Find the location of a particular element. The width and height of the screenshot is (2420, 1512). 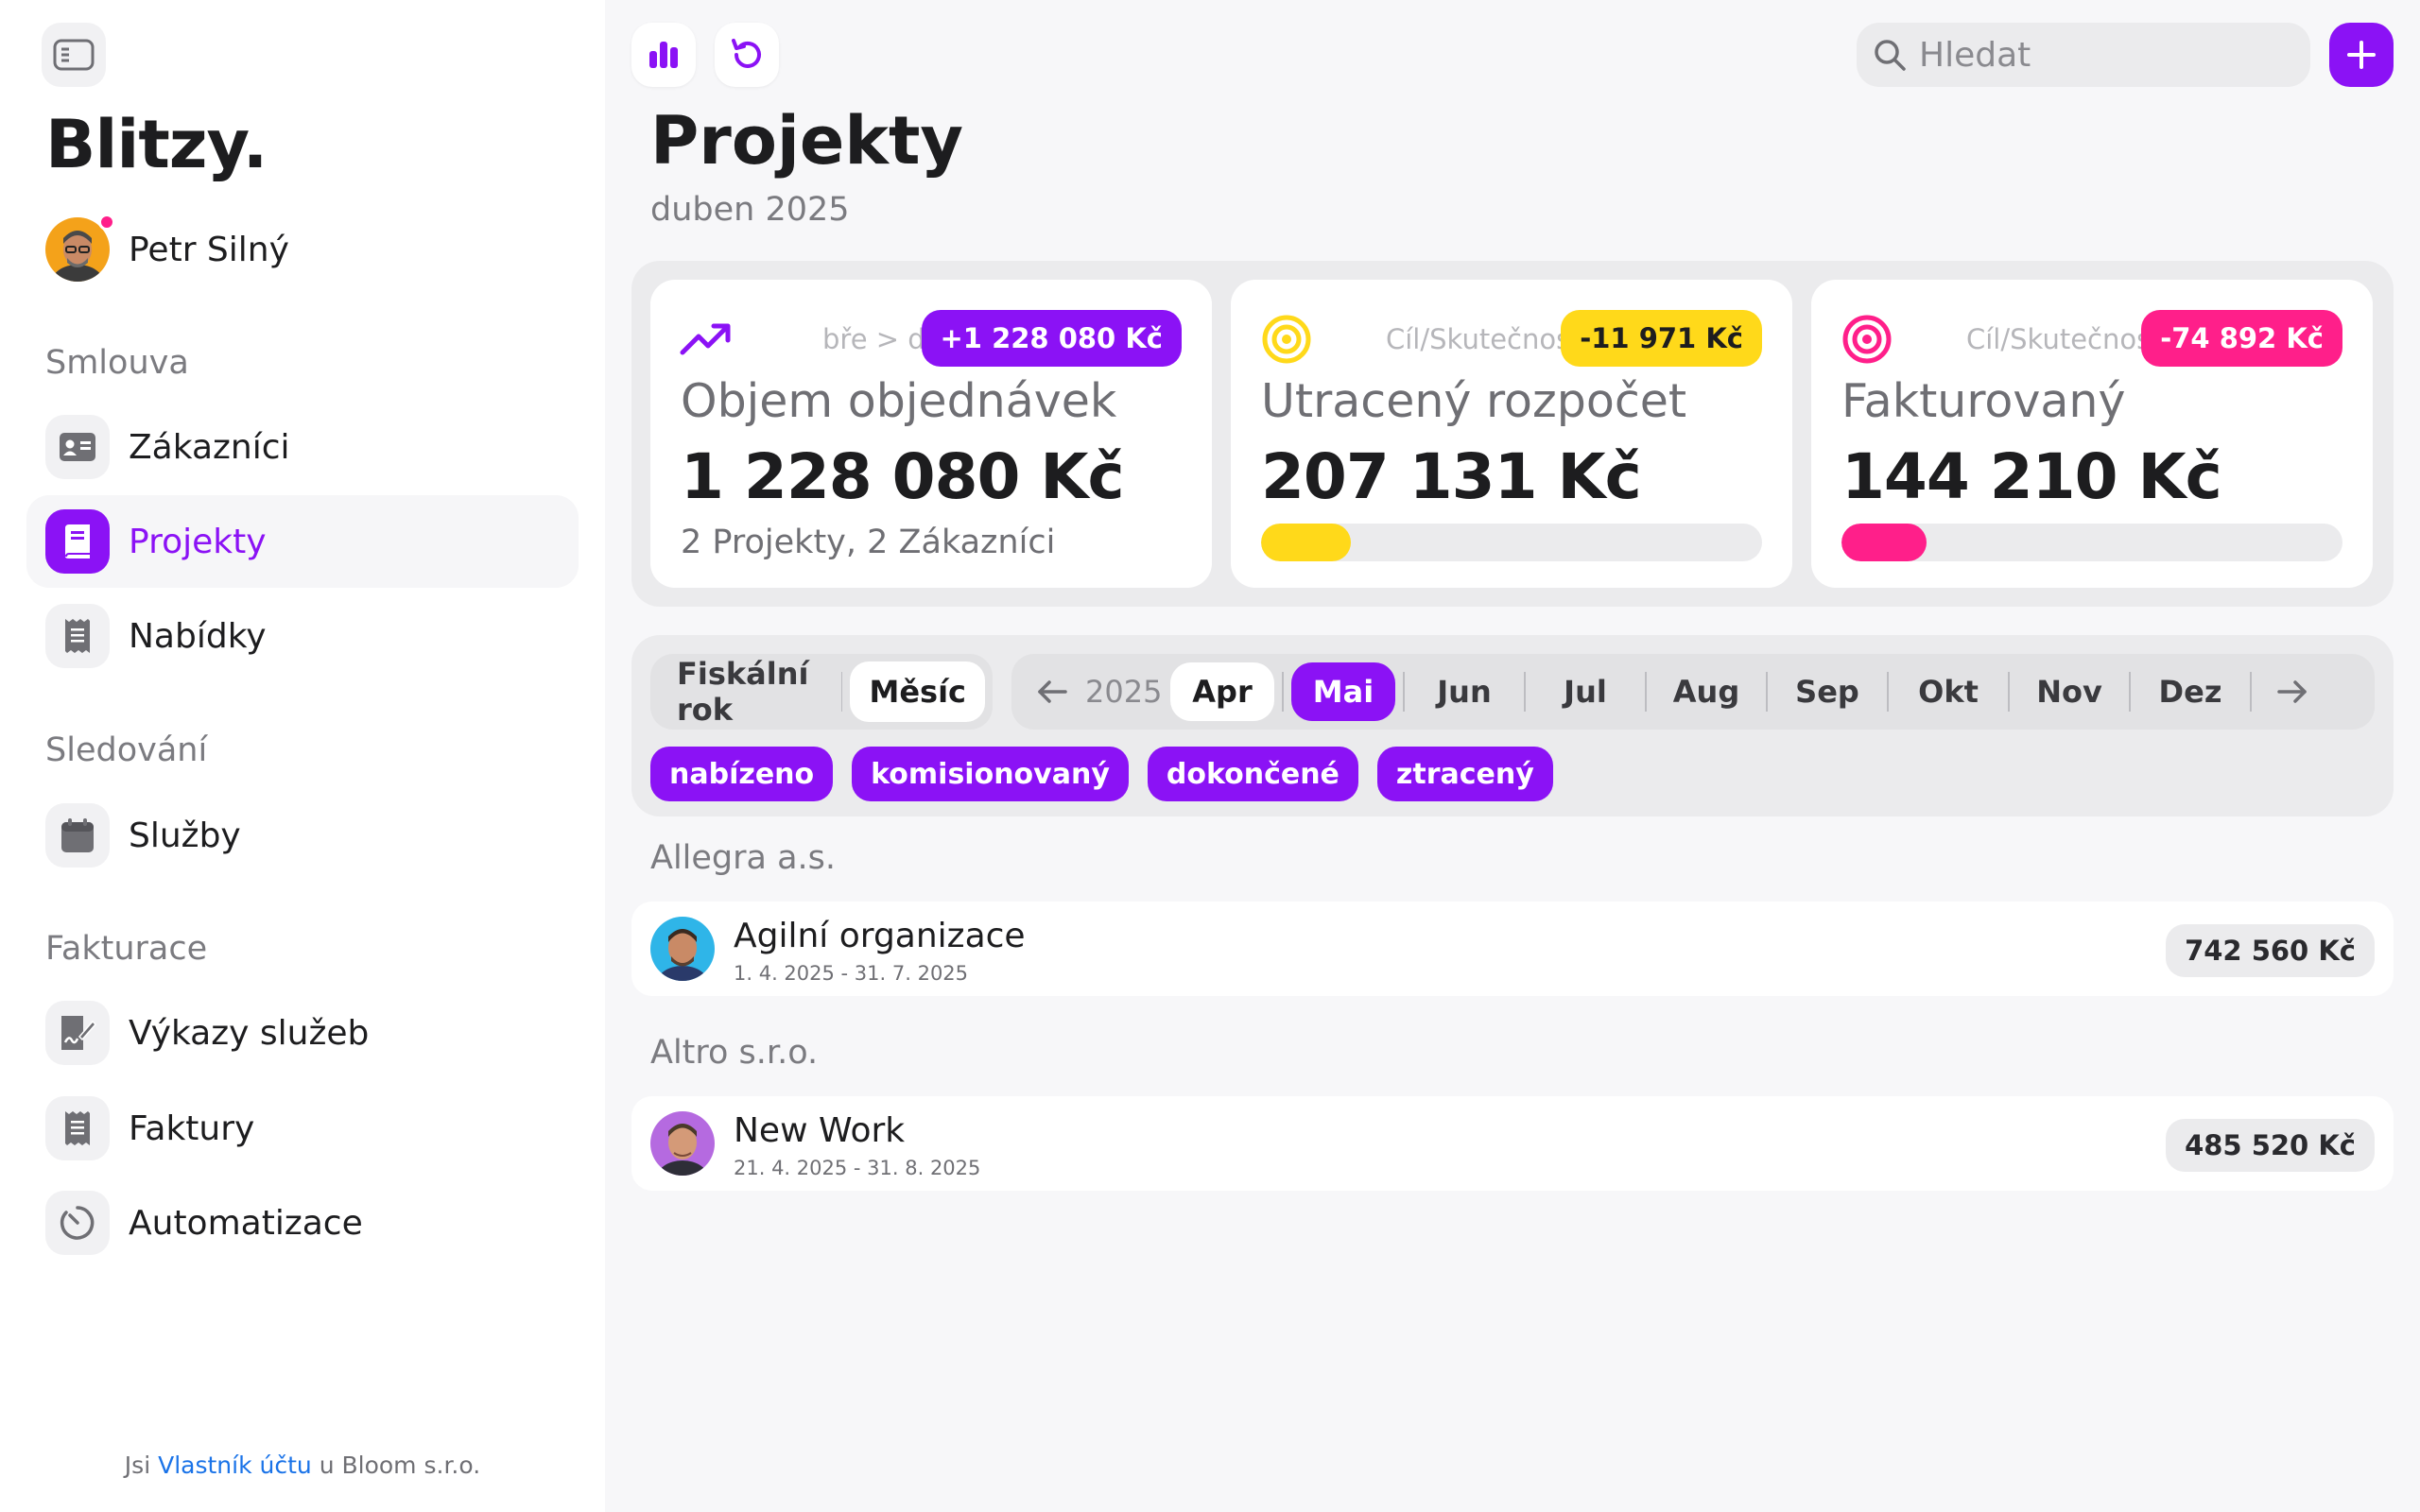

add-button is located at coordinates (2361, 55).